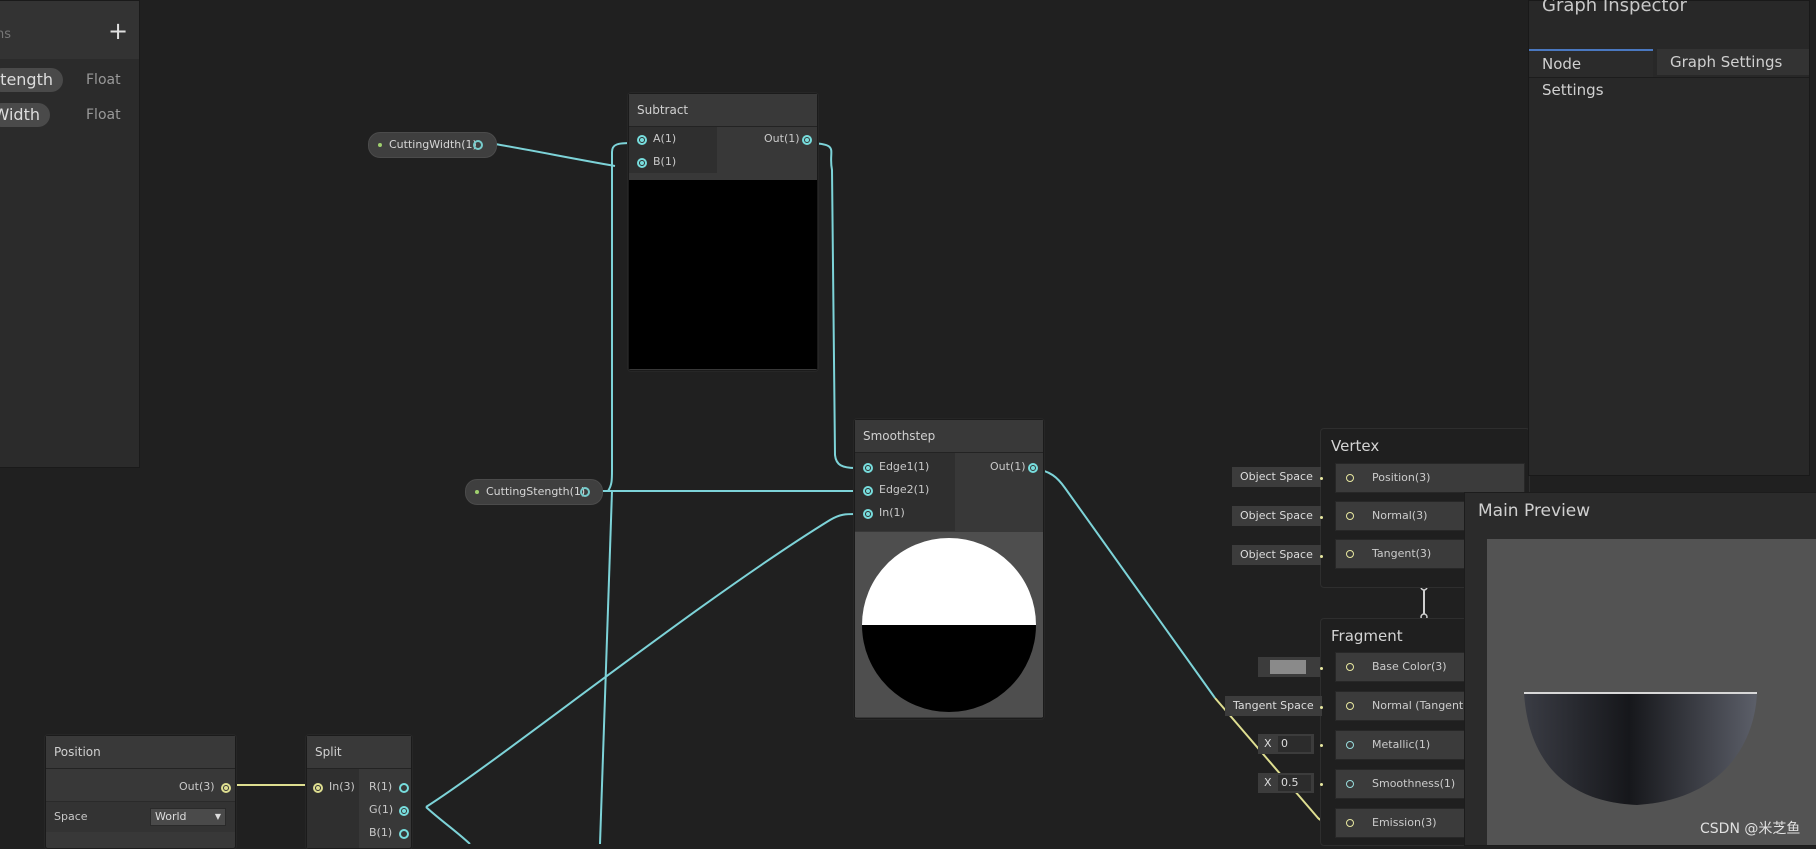  I want to click on block-smoothness: Smoothness(1), so click(1404, 784).